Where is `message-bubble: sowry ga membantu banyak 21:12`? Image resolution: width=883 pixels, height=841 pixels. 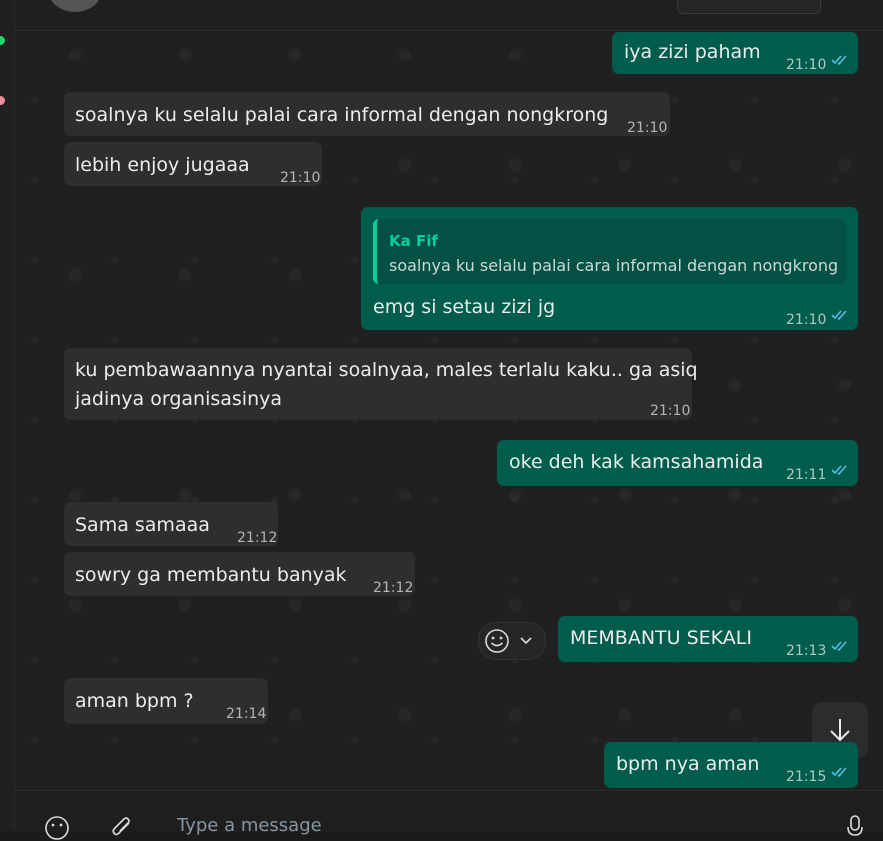
message-bubble: sowry ga membantu banyak 21:12 is located at coordinates (239, 574).